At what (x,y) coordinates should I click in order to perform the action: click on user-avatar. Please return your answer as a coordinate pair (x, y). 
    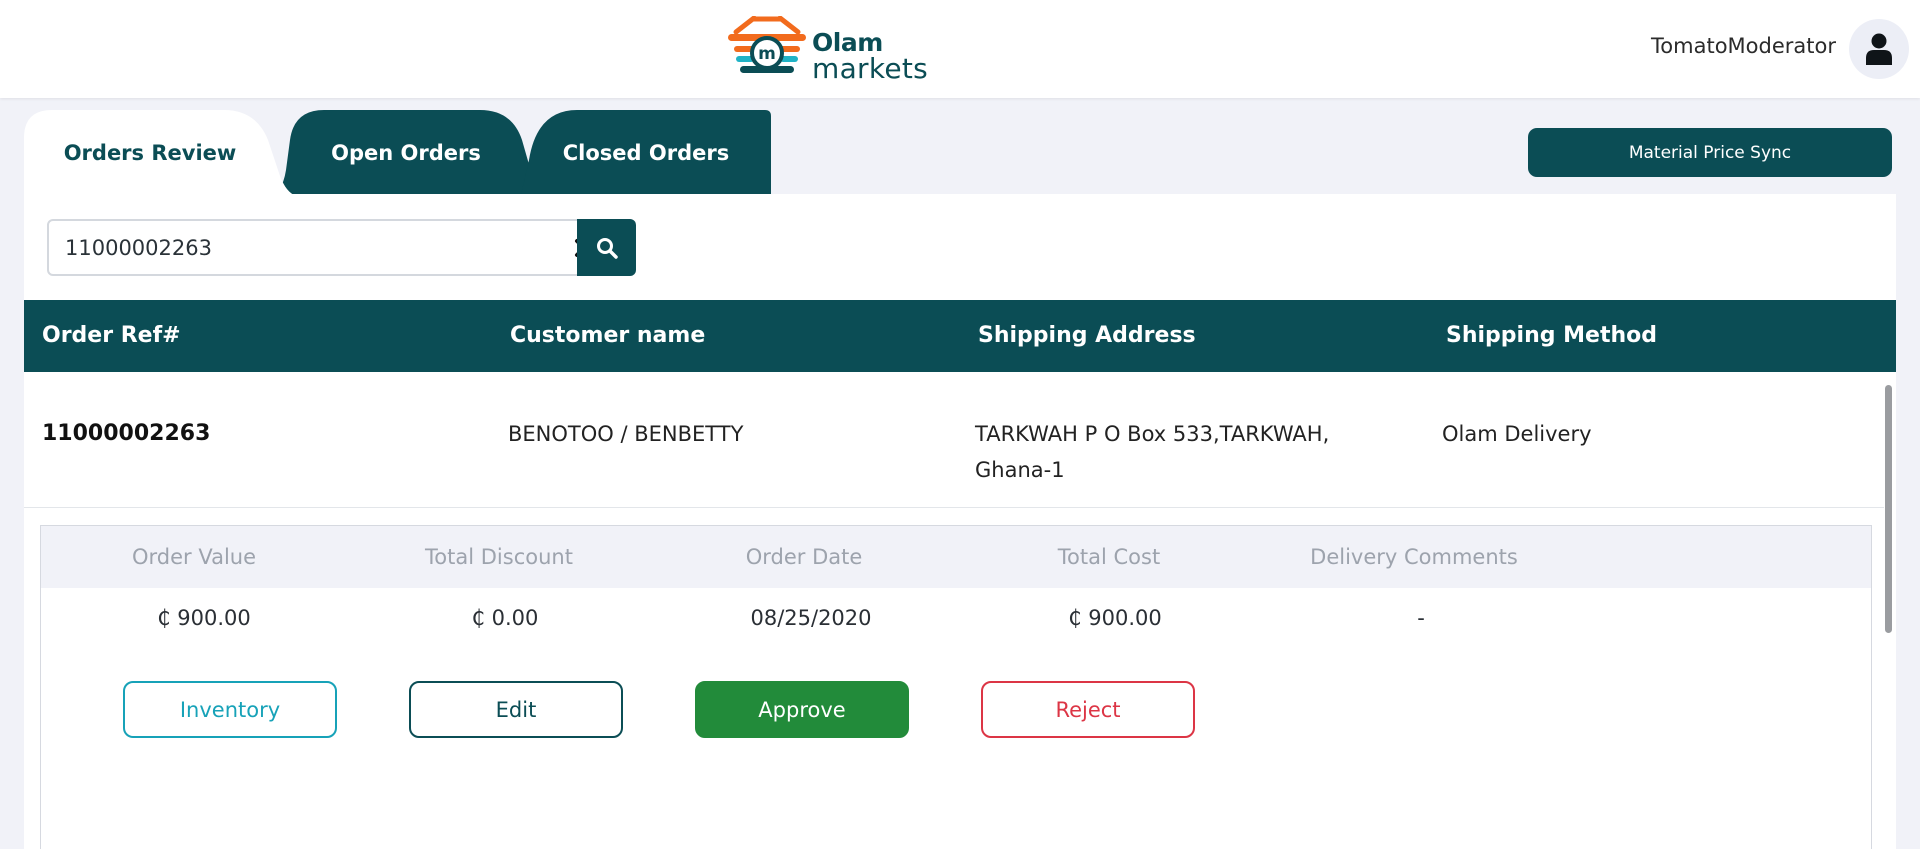
    Looking at the image, I should click on (1879, 49).